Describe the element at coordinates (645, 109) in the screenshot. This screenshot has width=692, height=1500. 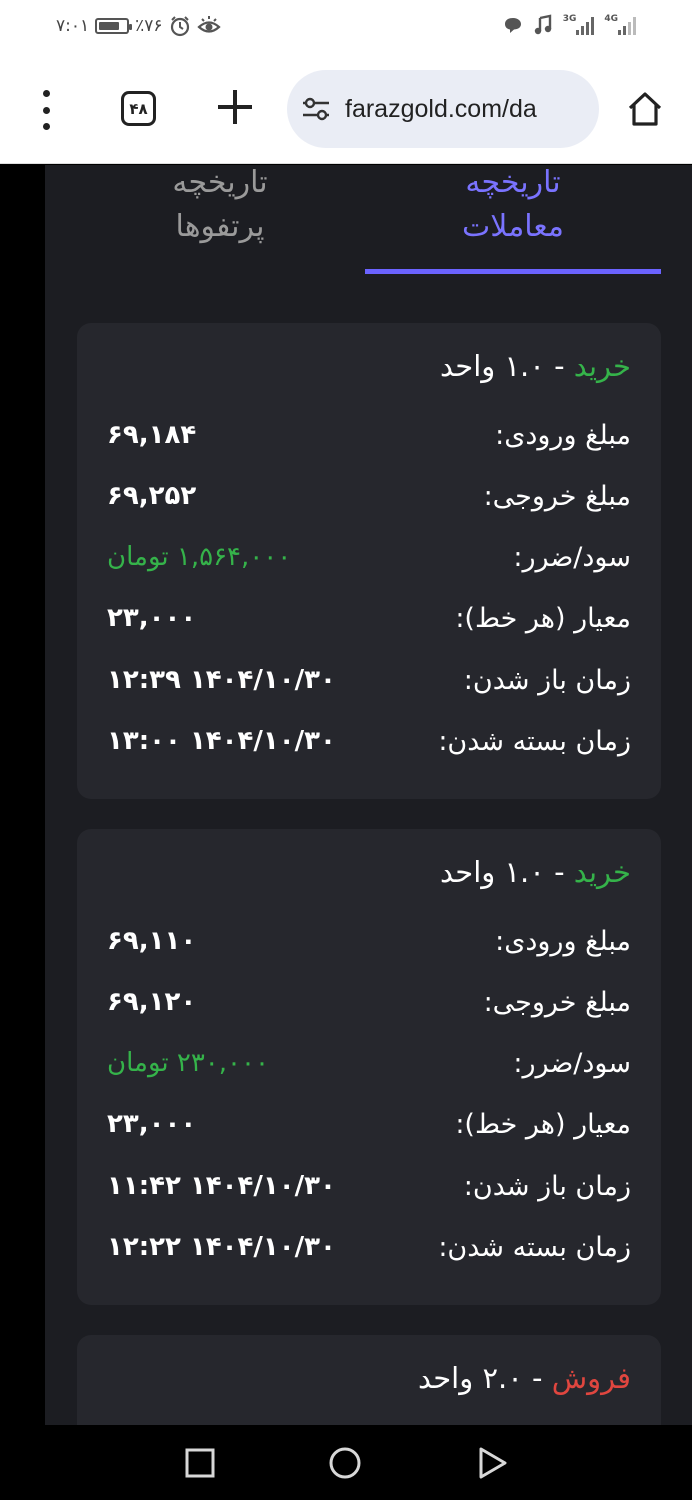
I see `home-icon` at that location.